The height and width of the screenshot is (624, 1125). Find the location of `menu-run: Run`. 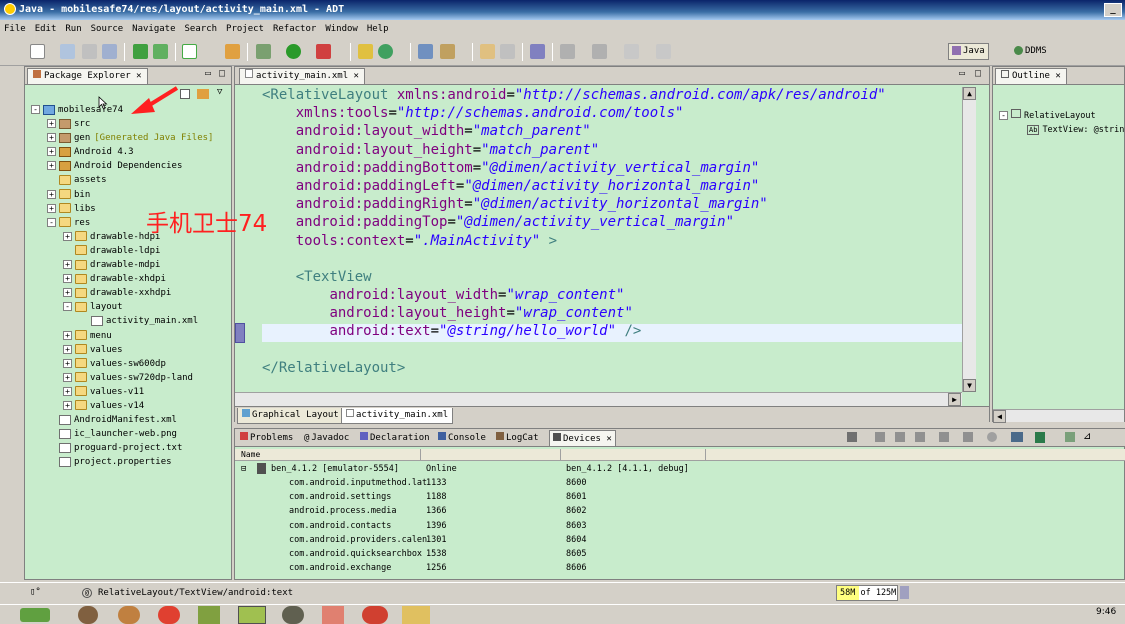

menu-run: Run is located at coordinates (73, 29).